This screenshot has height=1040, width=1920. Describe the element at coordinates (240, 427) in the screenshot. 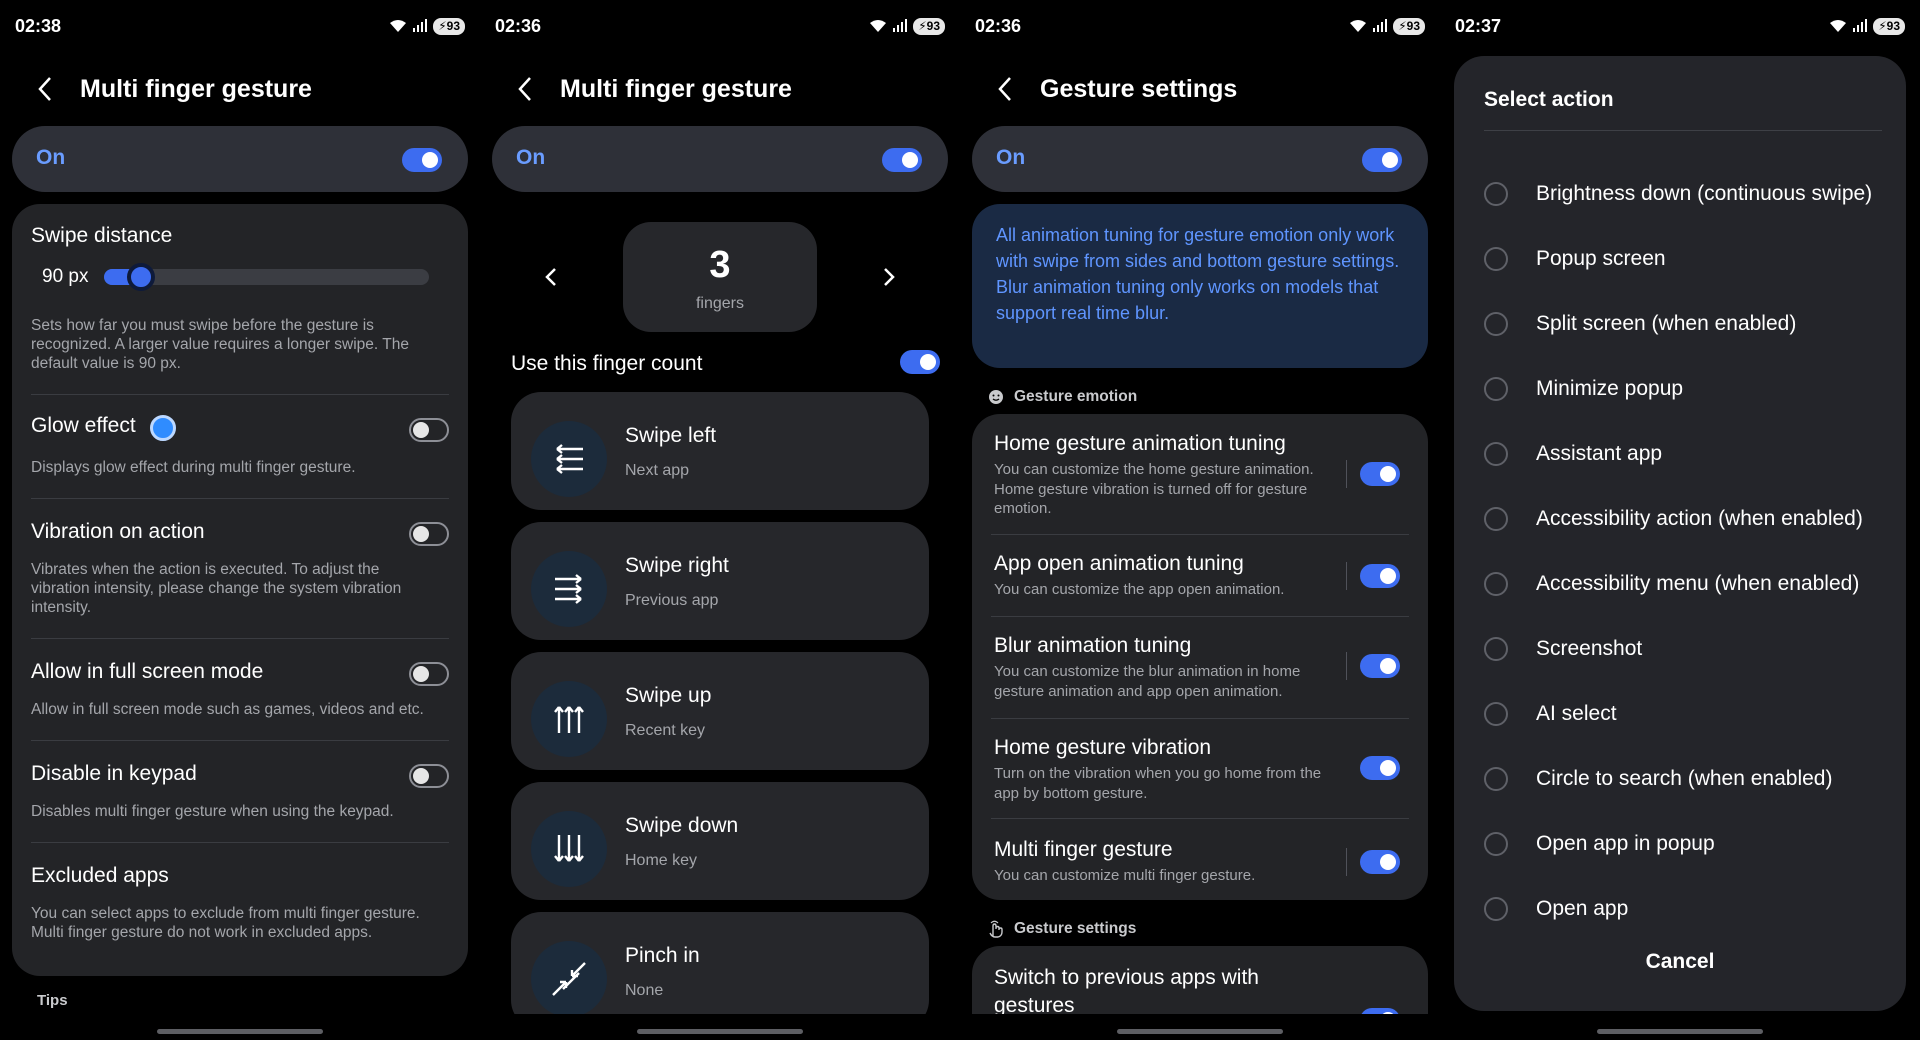

I see `glow-effect-row: Glow effect` at that location.